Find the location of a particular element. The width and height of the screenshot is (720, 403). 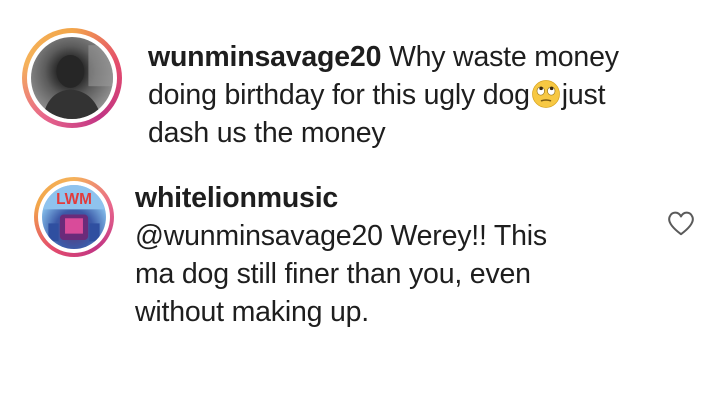

comment-body-line2: ma dog still finer than you, even is located at coordinates (333, 274).